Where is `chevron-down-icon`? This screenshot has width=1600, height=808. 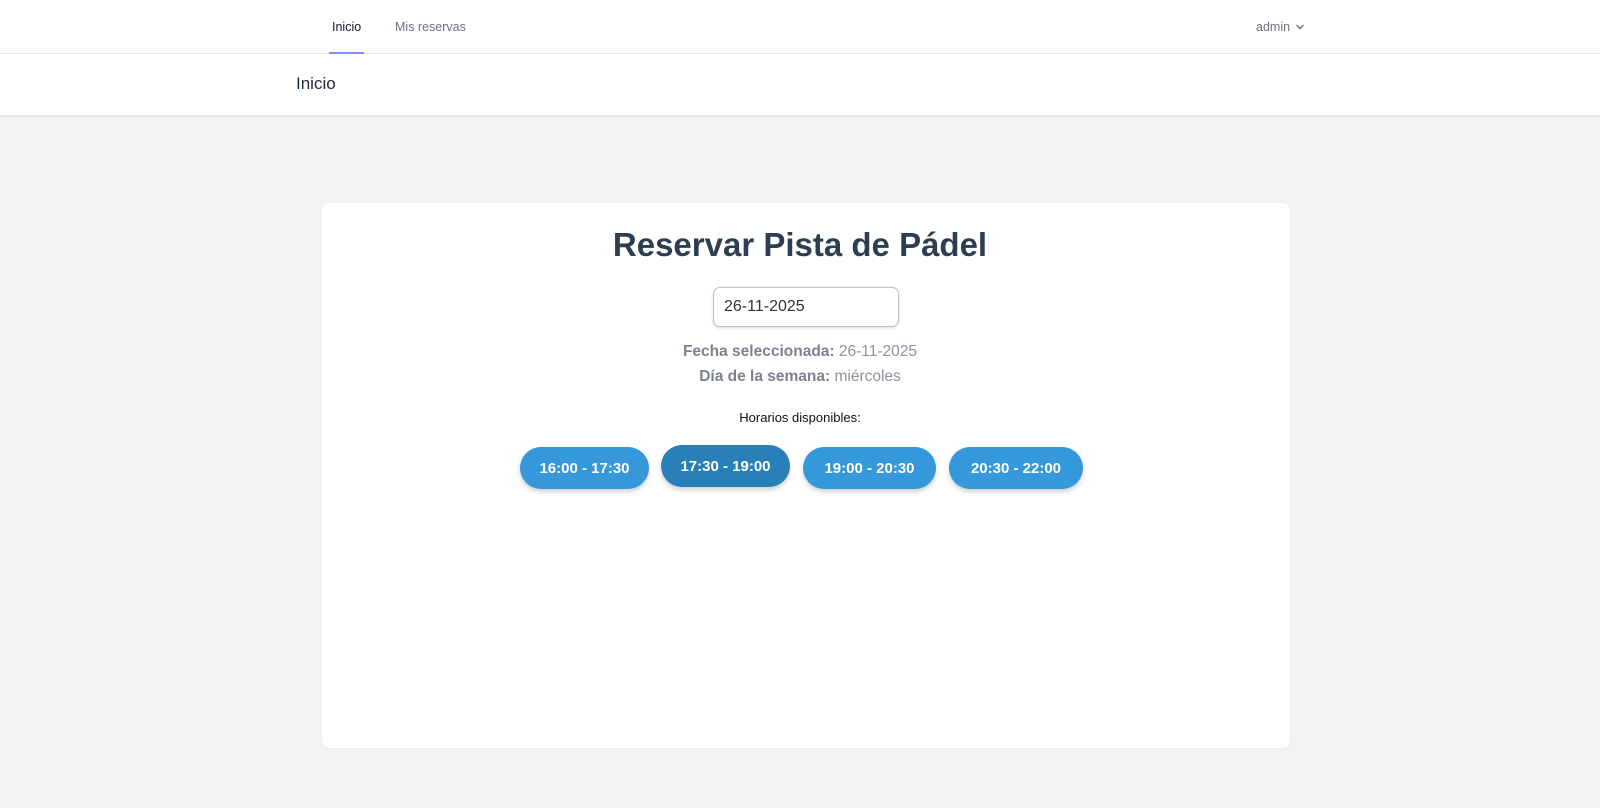 chevron-down-icon is located at coordinates (1300, 27).